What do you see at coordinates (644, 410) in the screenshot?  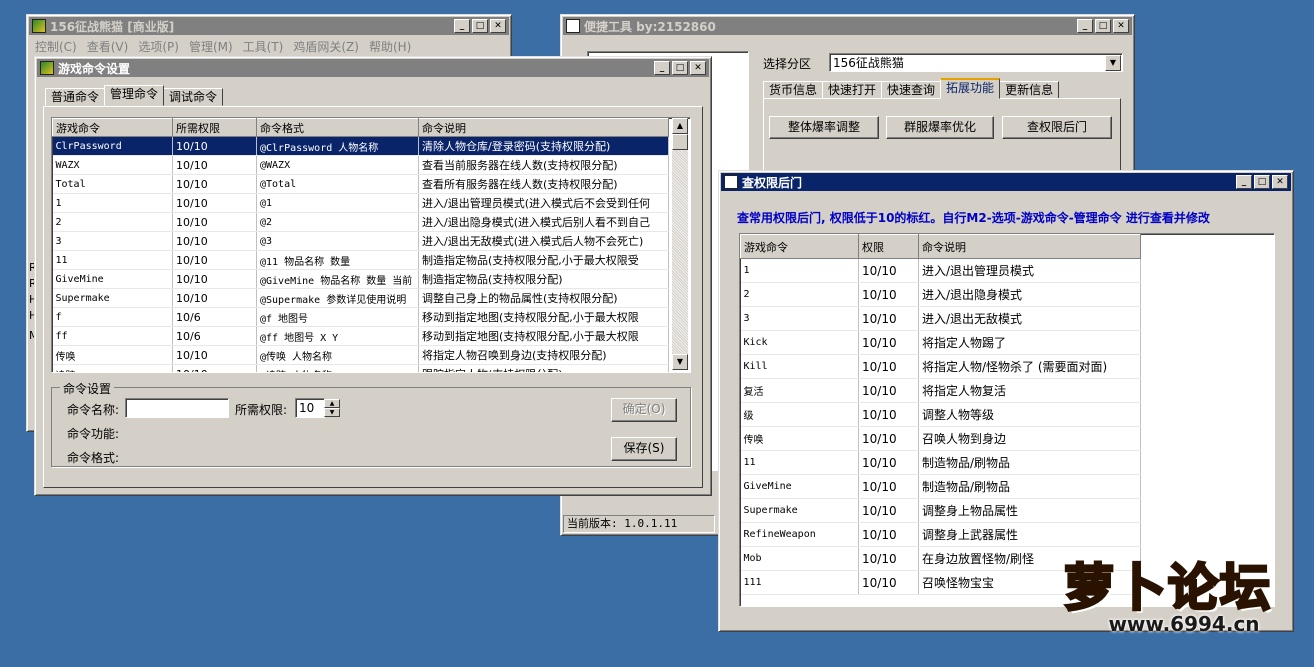 I see `ok-button: 确定(O)` at bounding box center [644, 410].